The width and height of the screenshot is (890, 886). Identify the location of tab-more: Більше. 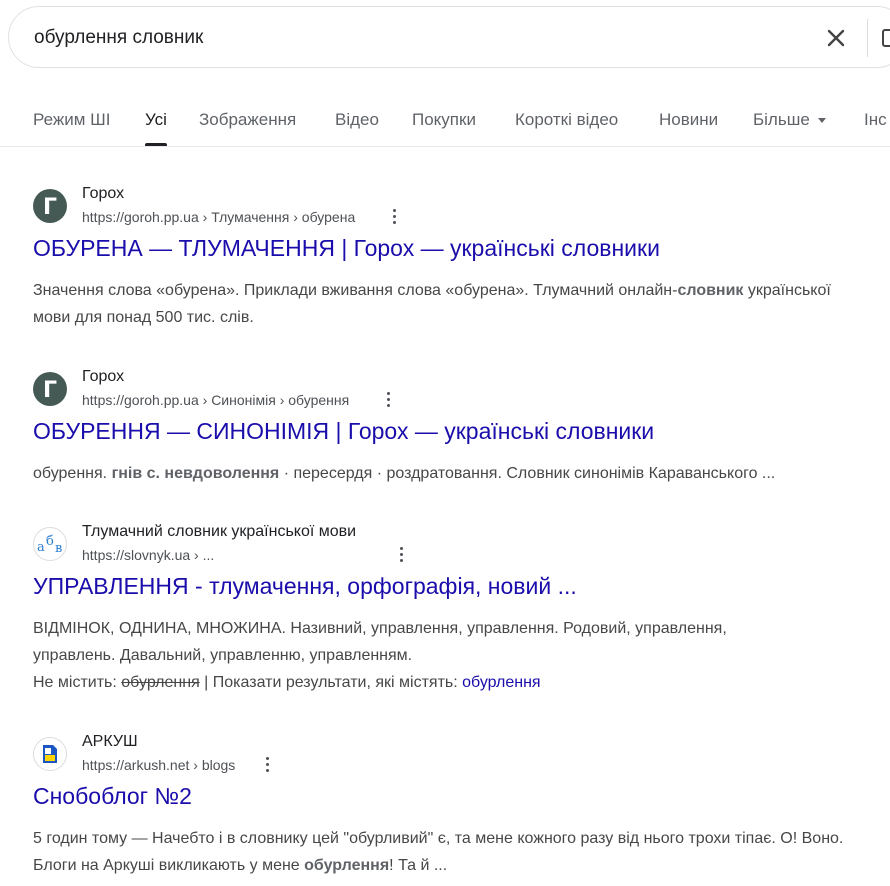
(789, 120).